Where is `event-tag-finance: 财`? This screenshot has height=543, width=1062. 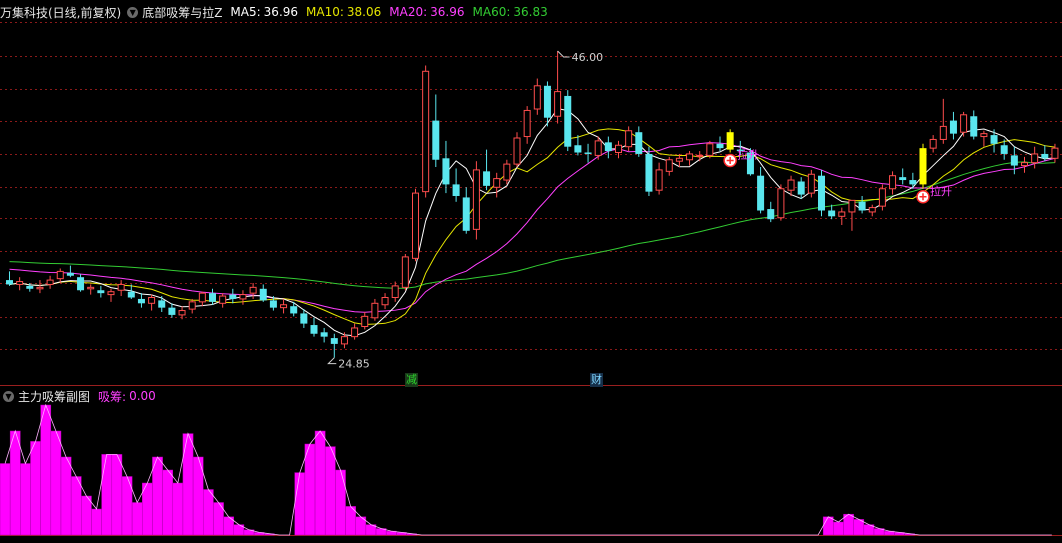 event-tag-finance: 财 is located at coordinates (596, 380).